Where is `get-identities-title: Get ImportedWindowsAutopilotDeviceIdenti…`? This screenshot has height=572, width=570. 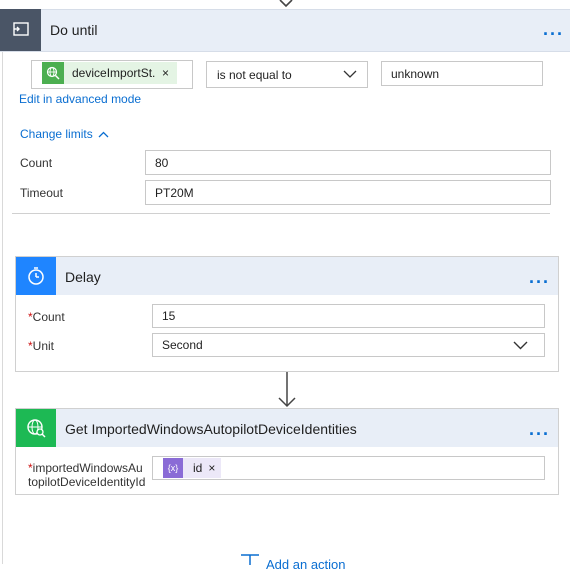 get-identities-title: Get ImportedWindowsAutopilotDeviceIdenti… is located at coordinates (211, 429).